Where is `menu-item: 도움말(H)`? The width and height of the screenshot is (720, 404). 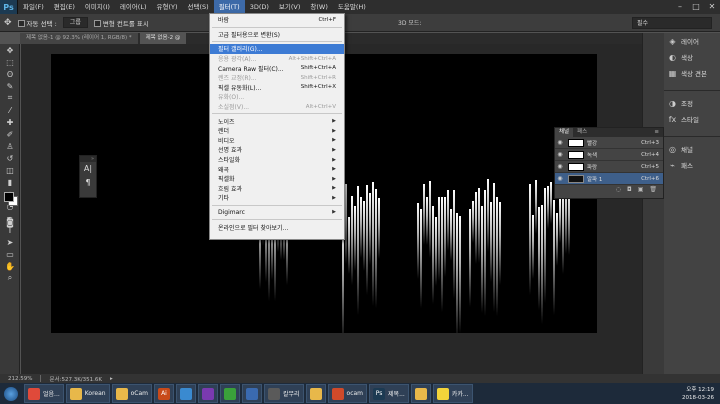 menu-item: 도움말(H) is located at coordinates (352, 7).